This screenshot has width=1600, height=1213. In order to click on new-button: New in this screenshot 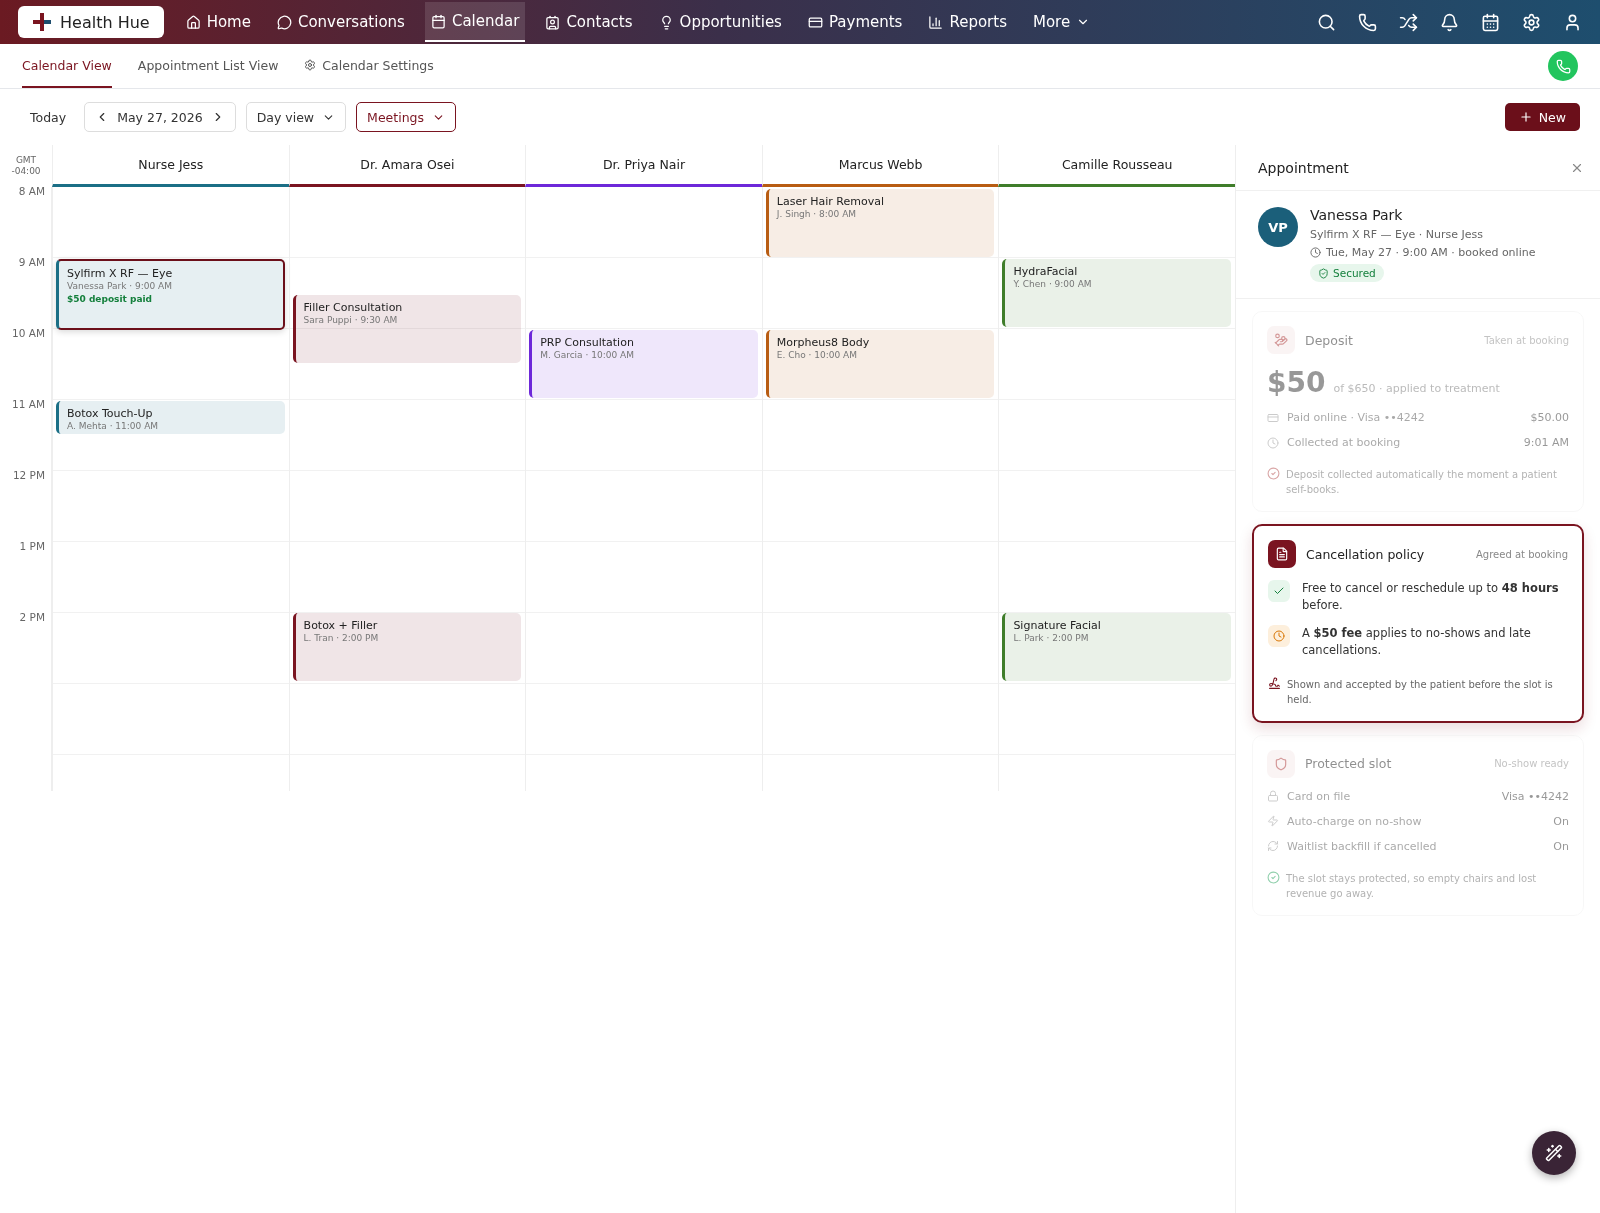, I will do `click(1542, 117)`.